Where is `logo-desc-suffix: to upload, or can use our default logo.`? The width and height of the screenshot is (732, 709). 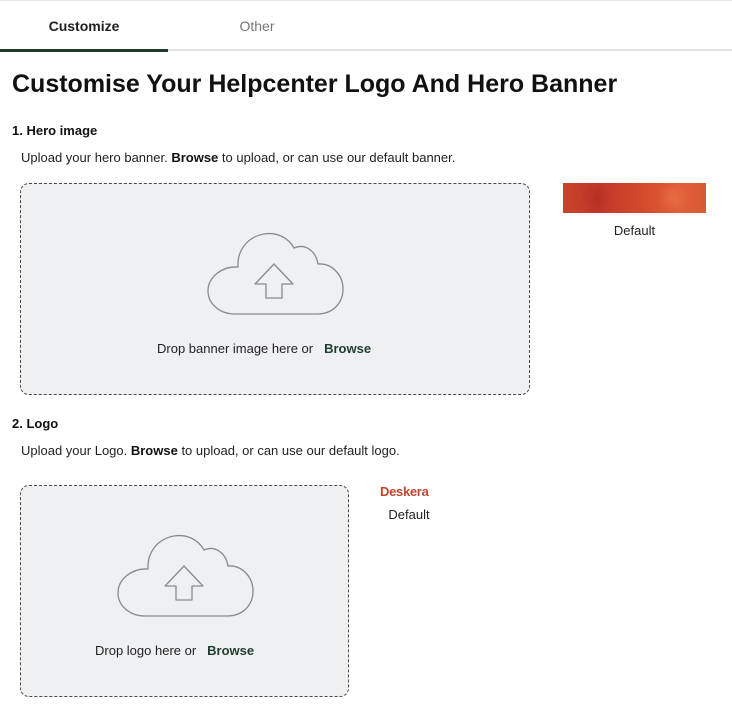 logo-desc-suffix: to upload, or can use our default logo. is located at coordinates (288, 450).